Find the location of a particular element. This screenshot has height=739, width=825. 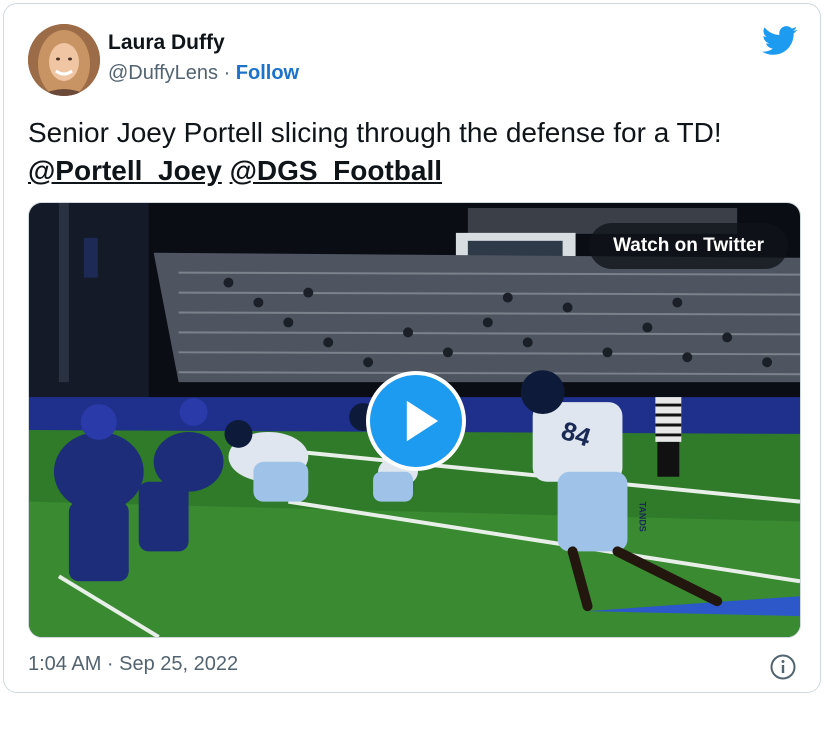

twitter-bird-icon is located at coordinates (780, 41).